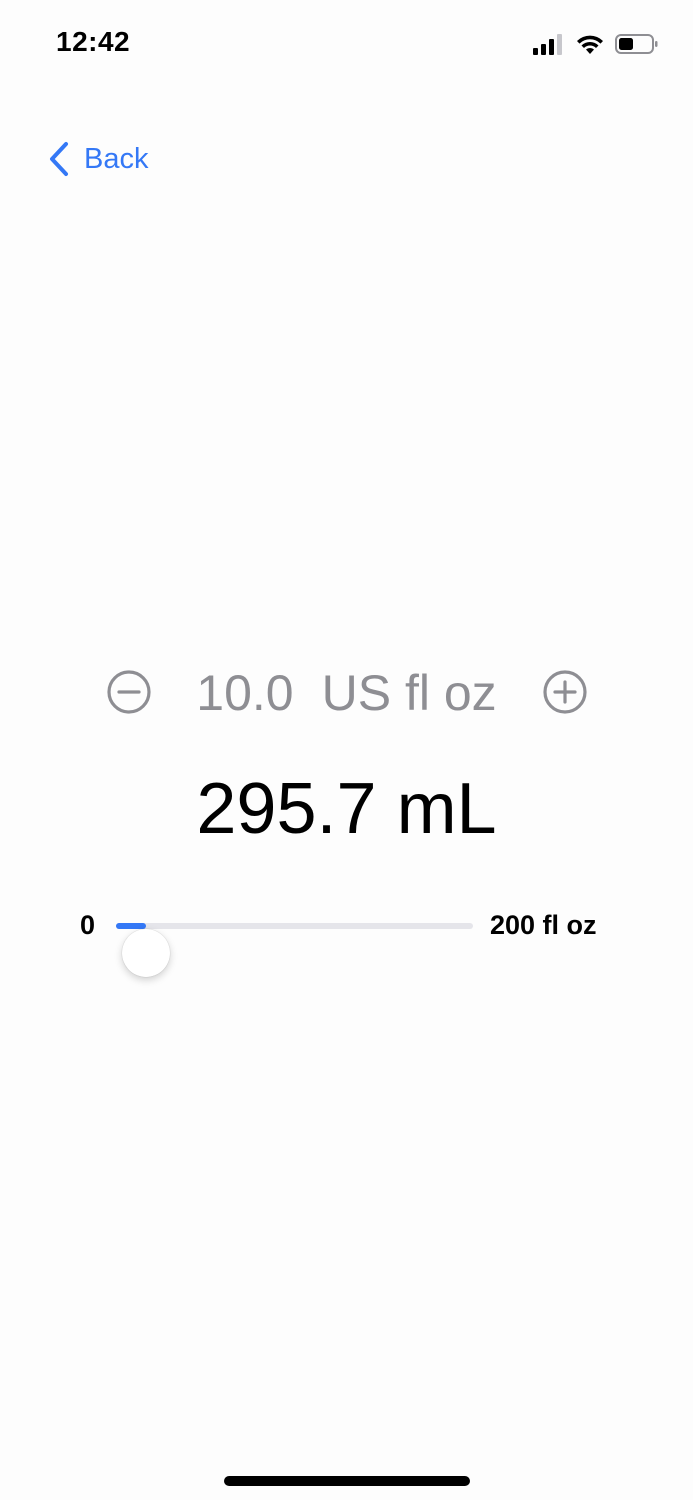  I want to click on slider-fill, so click(131, 926).